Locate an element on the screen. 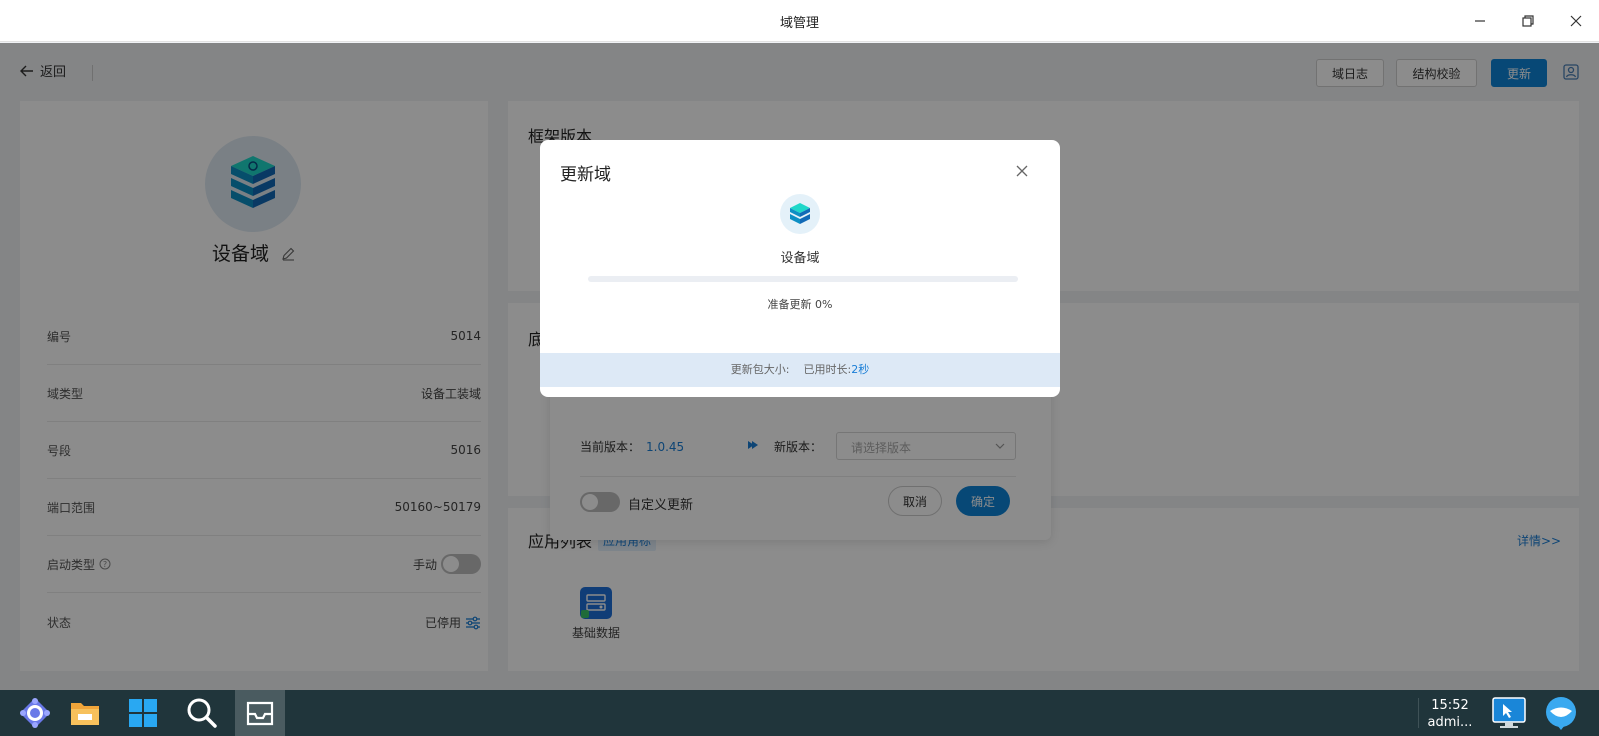 The width and height of the screenshot is (1599, 736). windows-icon is located at coordinates (143, 713).